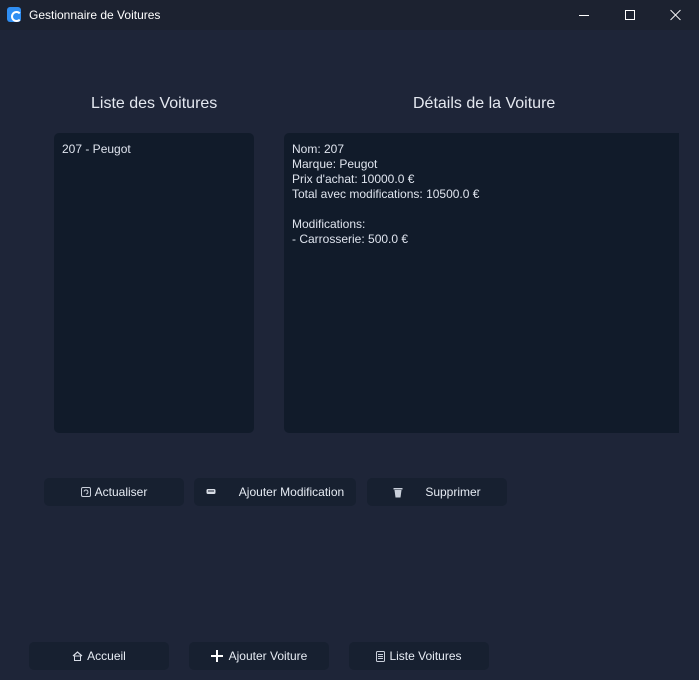  What do you see at coordinates (95, 15) in the screenshot?
I see `window-title: Gestionnaire de Voitures` at bounding box center [95, 15].